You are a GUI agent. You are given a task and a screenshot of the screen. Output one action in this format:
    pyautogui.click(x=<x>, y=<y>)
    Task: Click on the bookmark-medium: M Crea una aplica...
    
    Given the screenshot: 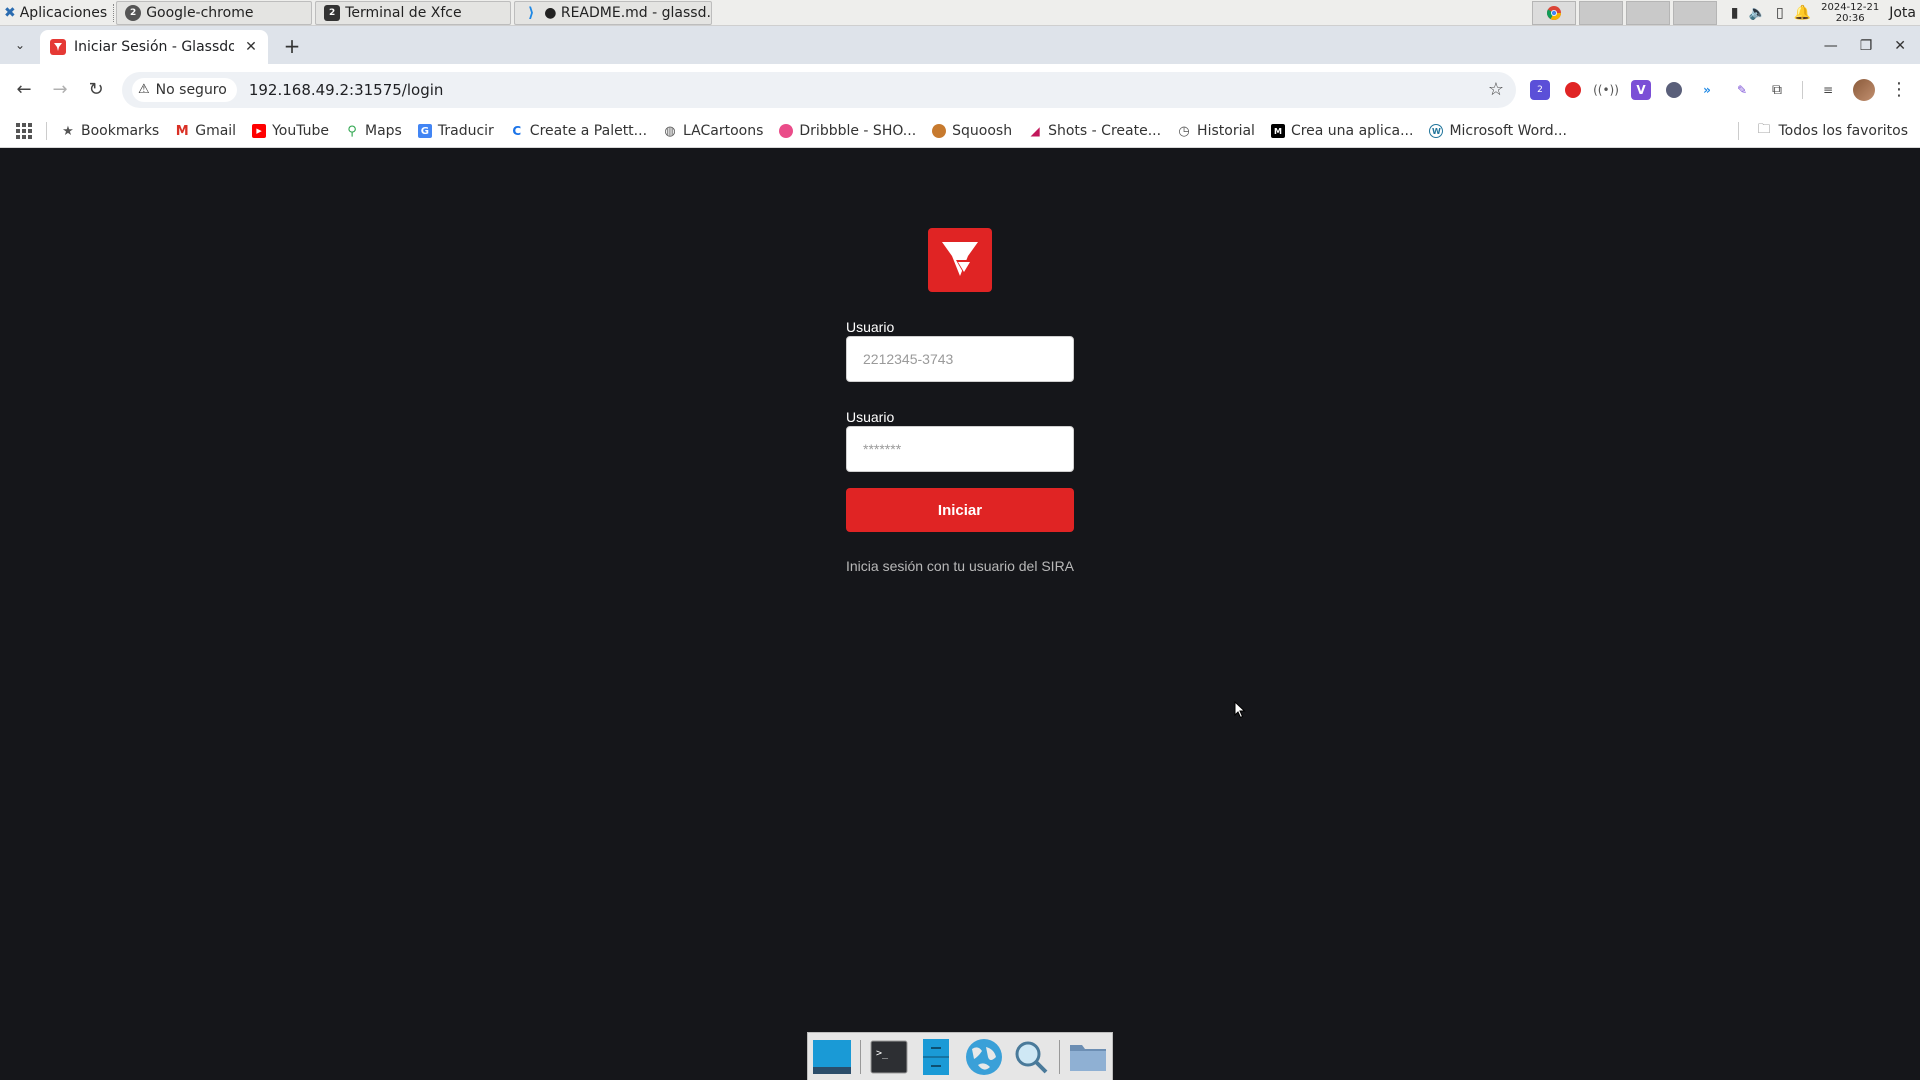 What is the action you would take?
    pyautogui.click(x=1341, y=131)
    